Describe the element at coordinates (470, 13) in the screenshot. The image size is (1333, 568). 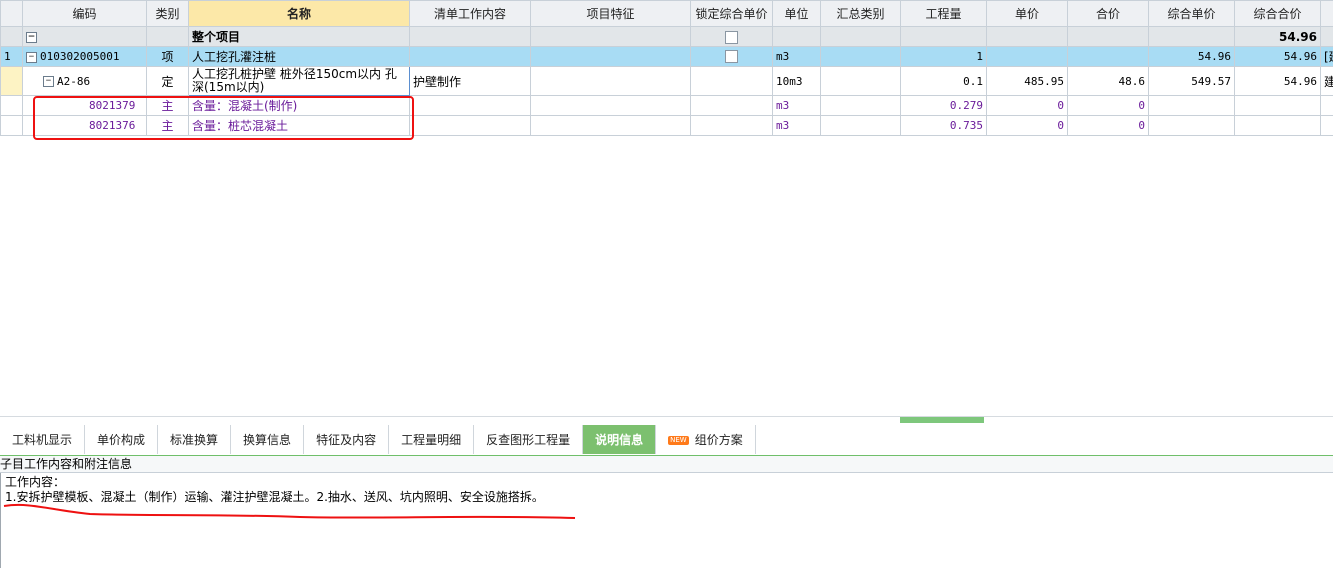
I see `col-header-work: 清单工作内容` at that location.